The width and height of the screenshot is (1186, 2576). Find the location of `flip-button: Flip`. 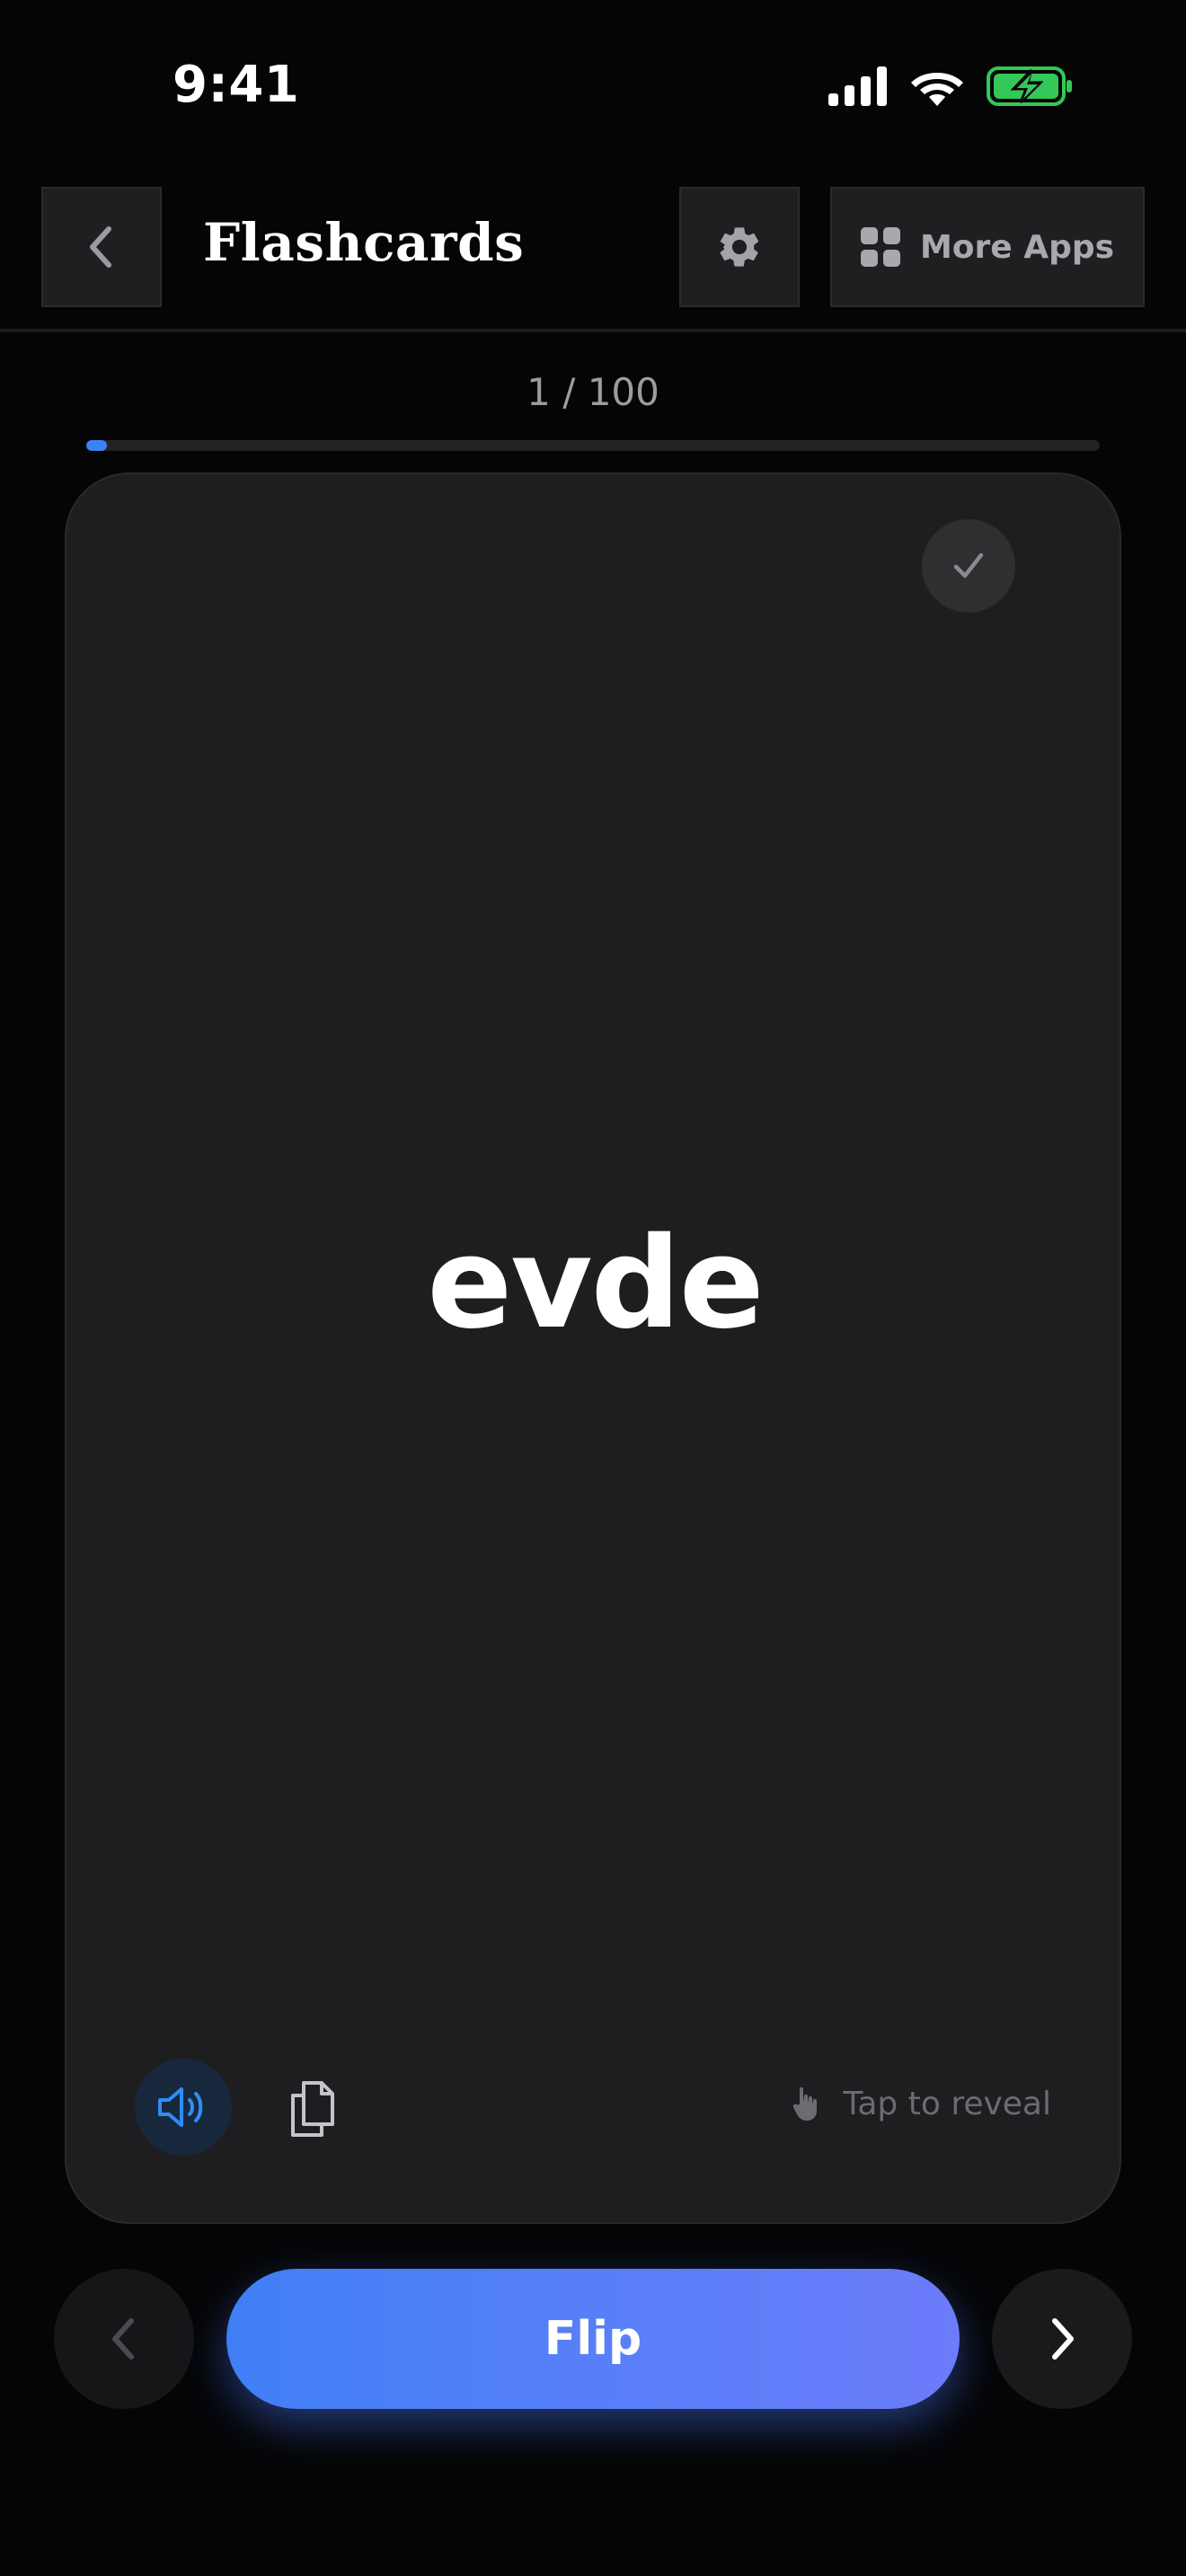

flip-button: Flip is located at coordinates (593, 2339).